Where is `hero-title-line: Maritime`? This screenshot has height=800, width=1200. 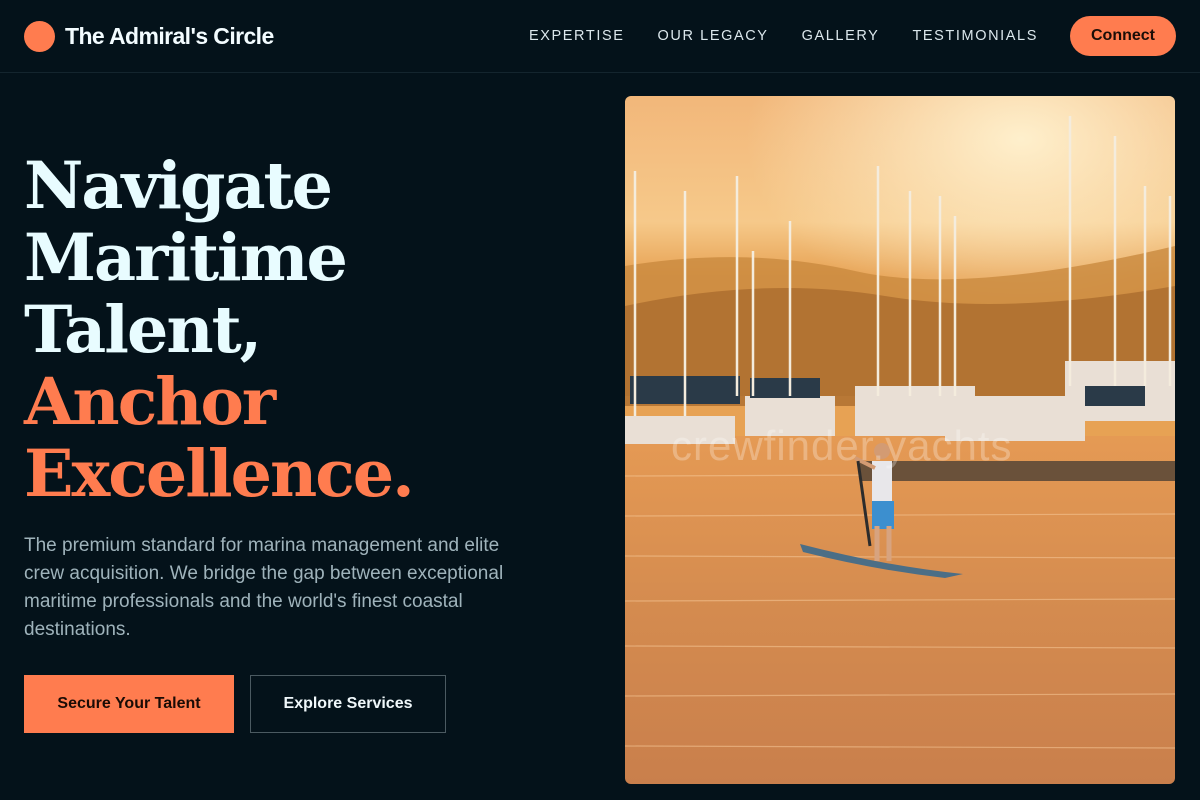
hero-title-line: Maritime is located at coordinates (186, 258).